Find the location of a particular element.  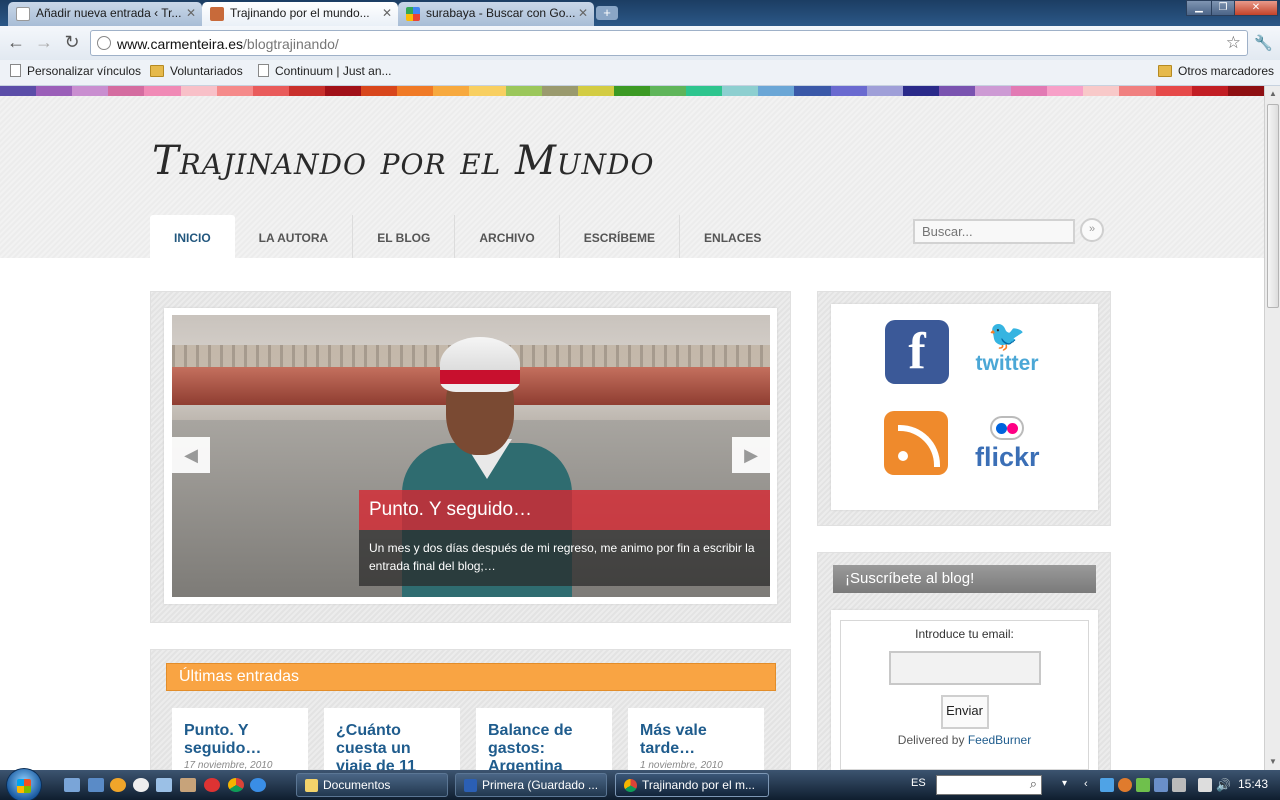

scroll-thumb is located at coordinates (1273, 206).